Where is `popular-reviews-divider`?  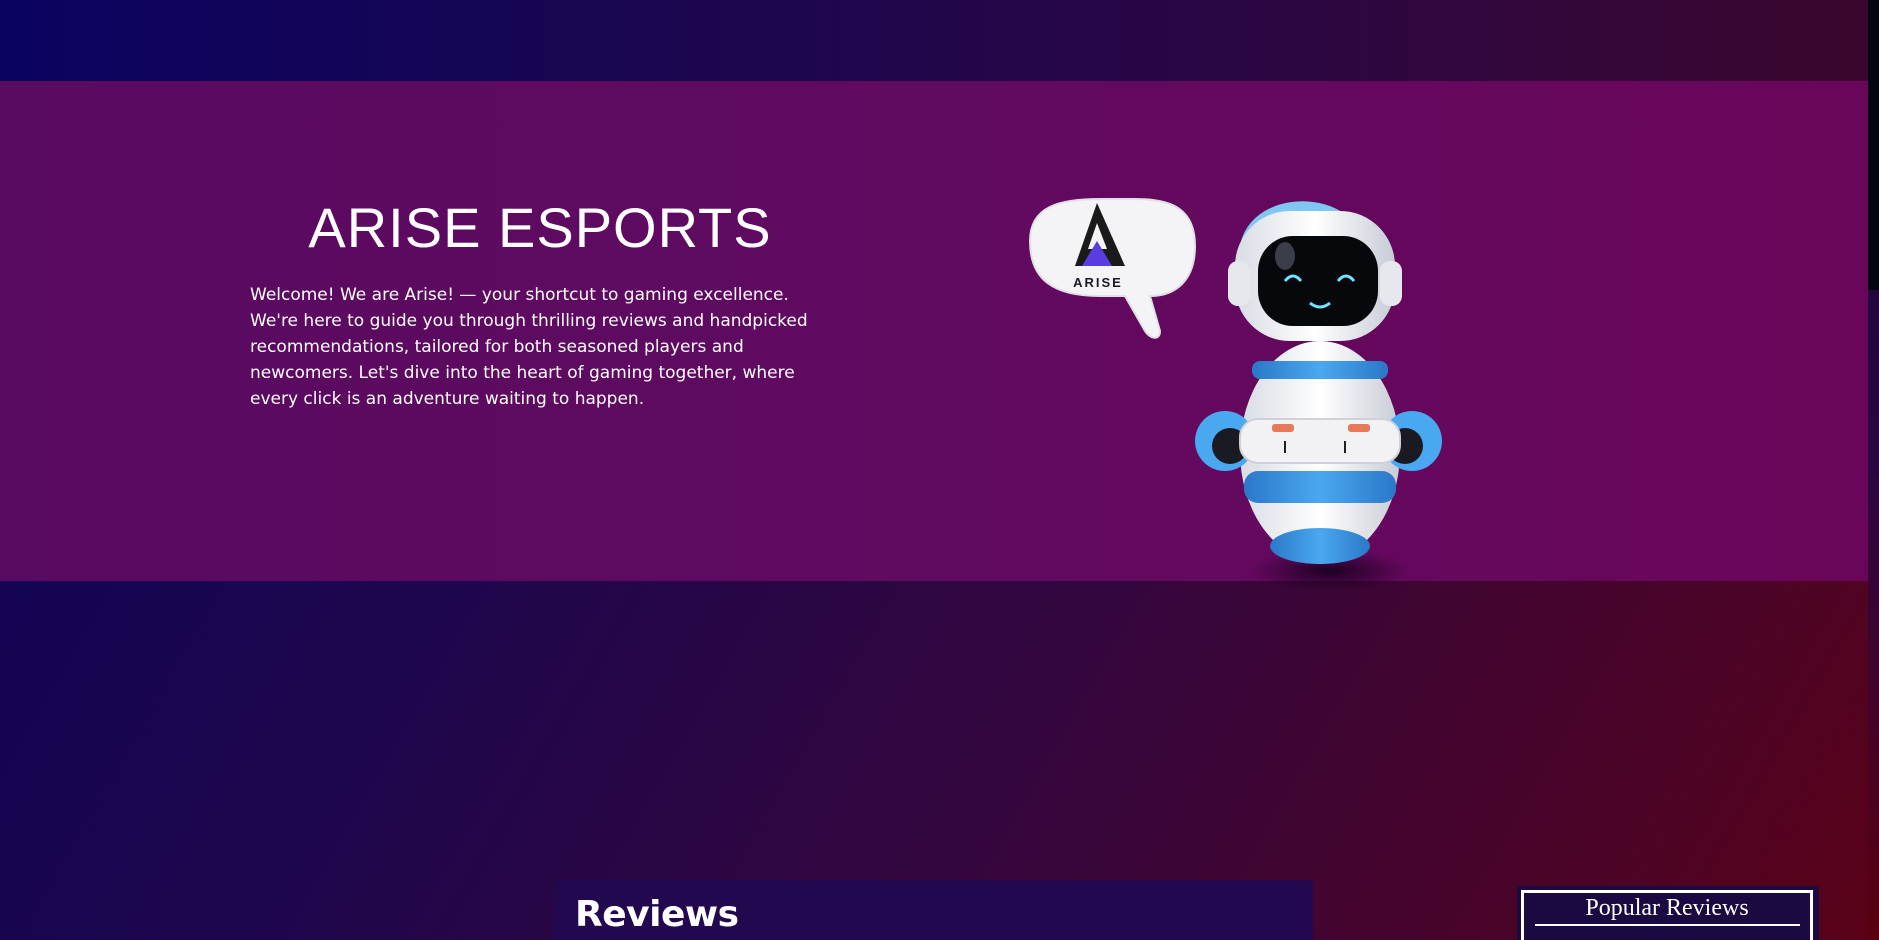 popular-reviews-divider is located at coordinates (1667, 925).